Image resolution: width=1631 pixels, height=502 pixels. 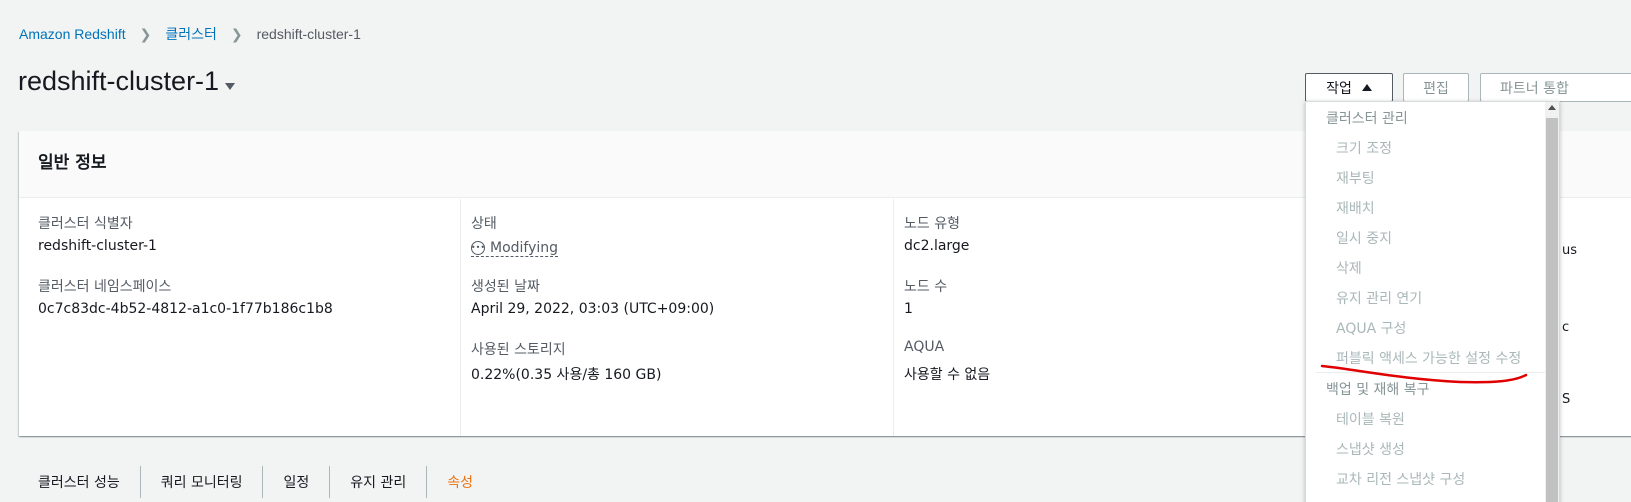 What do you see at coordinates (119, 81) in the screenshot?
I see `page-title: redshift-cluster-1` at bounding box center [119, 81].